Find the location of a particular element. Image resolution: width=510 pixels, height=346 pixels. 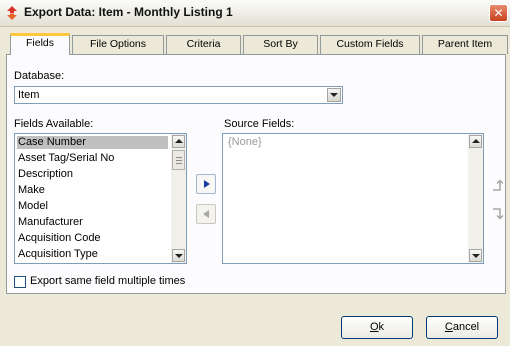

list-item: Model is located at coordinates (92, 206).